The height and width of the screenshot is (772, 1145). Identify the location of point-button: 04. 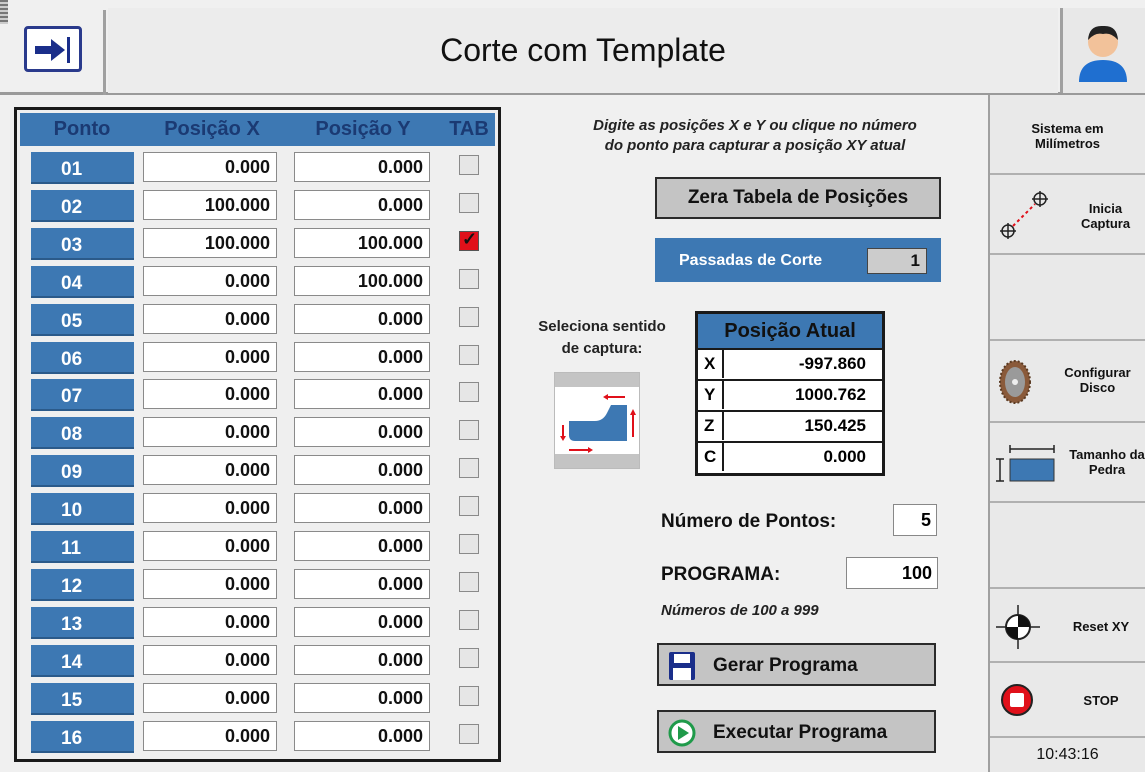
(82, 281).